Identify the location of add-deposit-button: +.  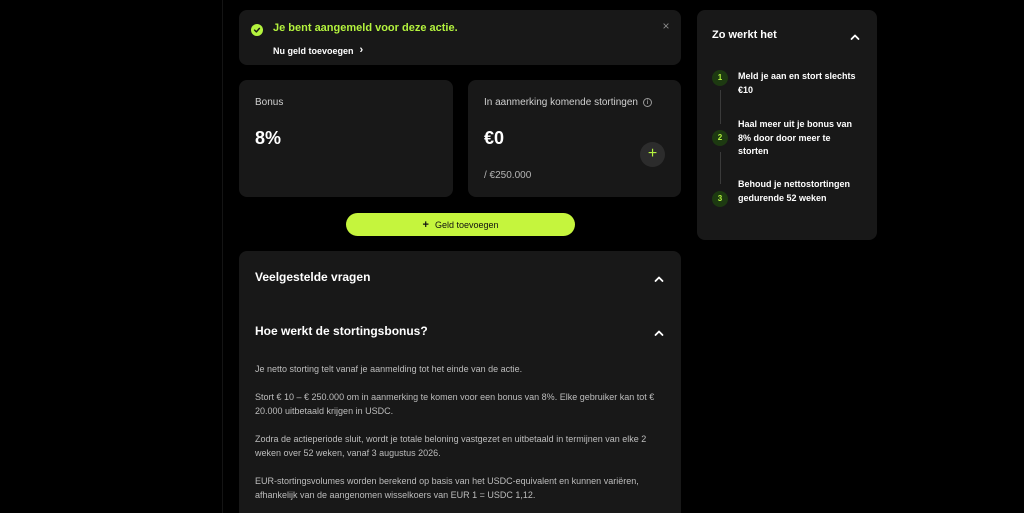
(652, 154).